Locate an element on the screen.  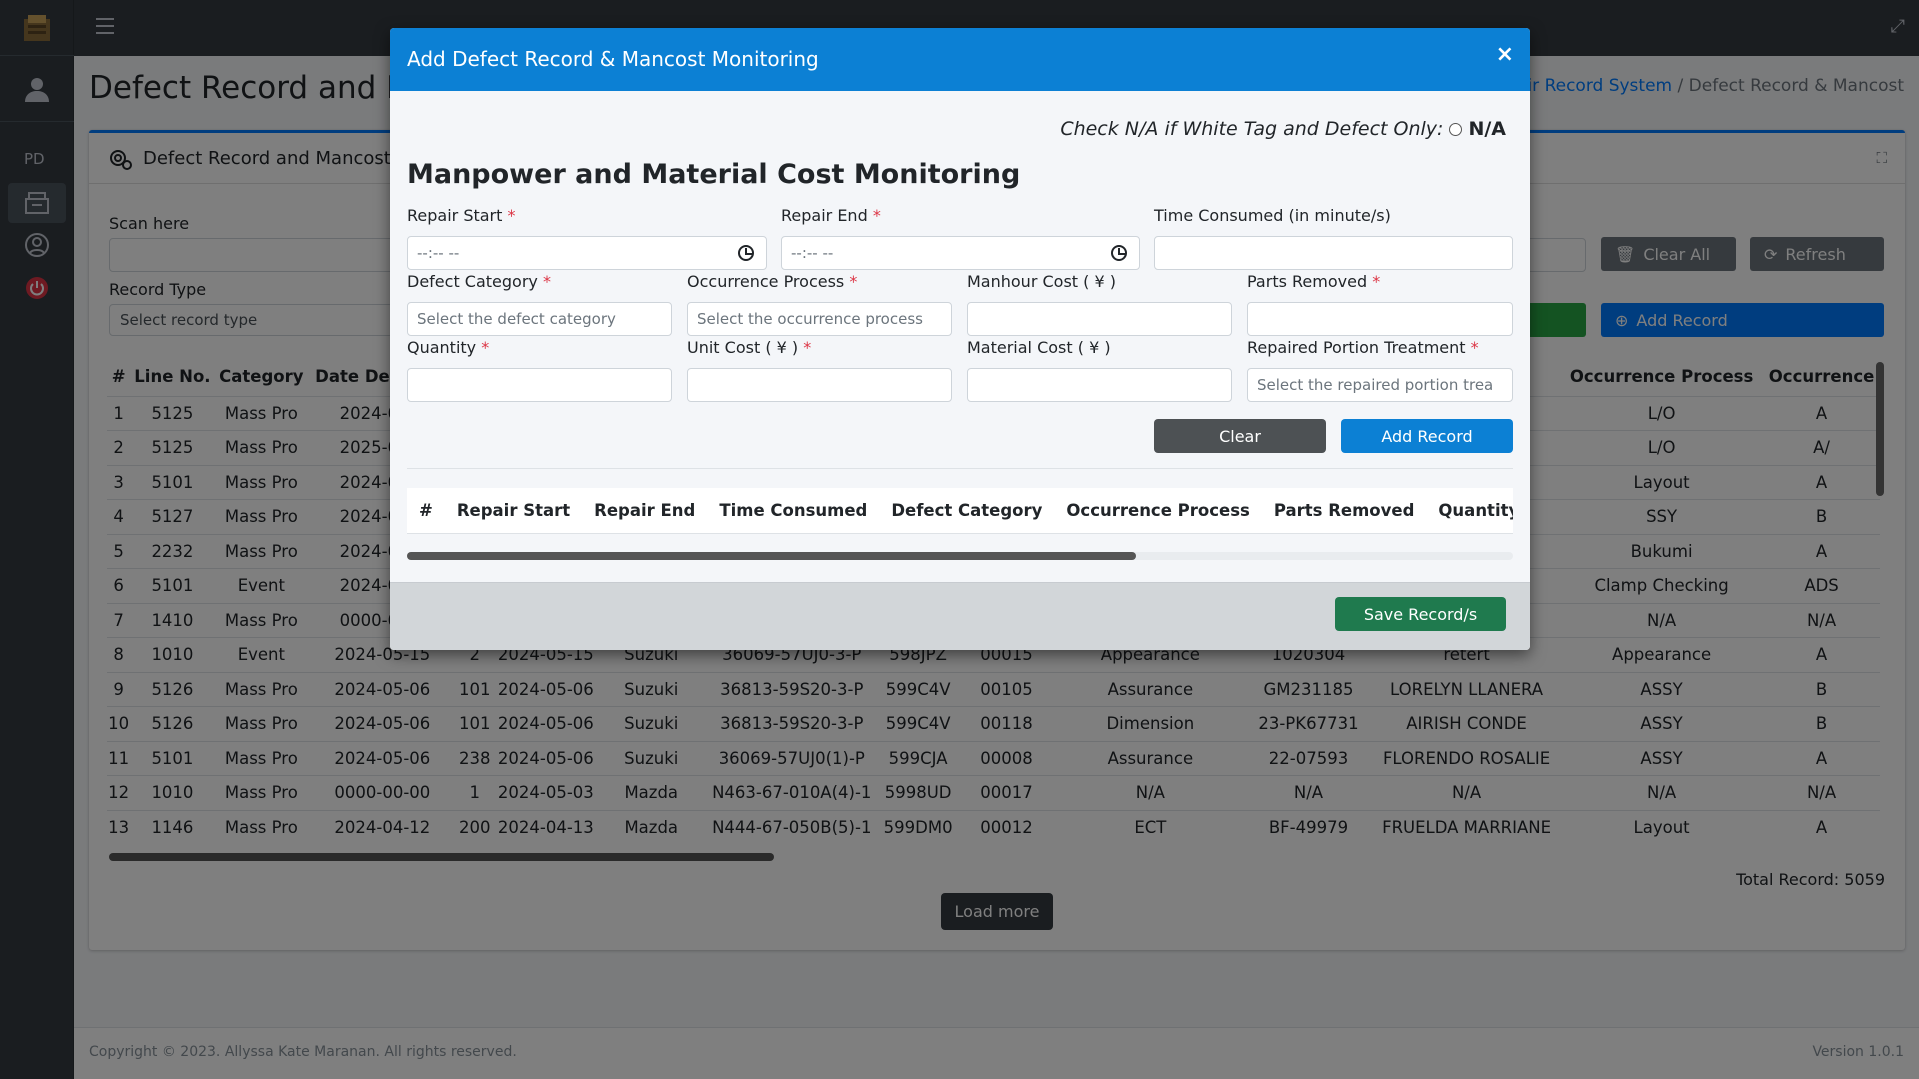
modal-header: Add Defect Record & Mancost Monitoring × is located at coordinates (960, 59).